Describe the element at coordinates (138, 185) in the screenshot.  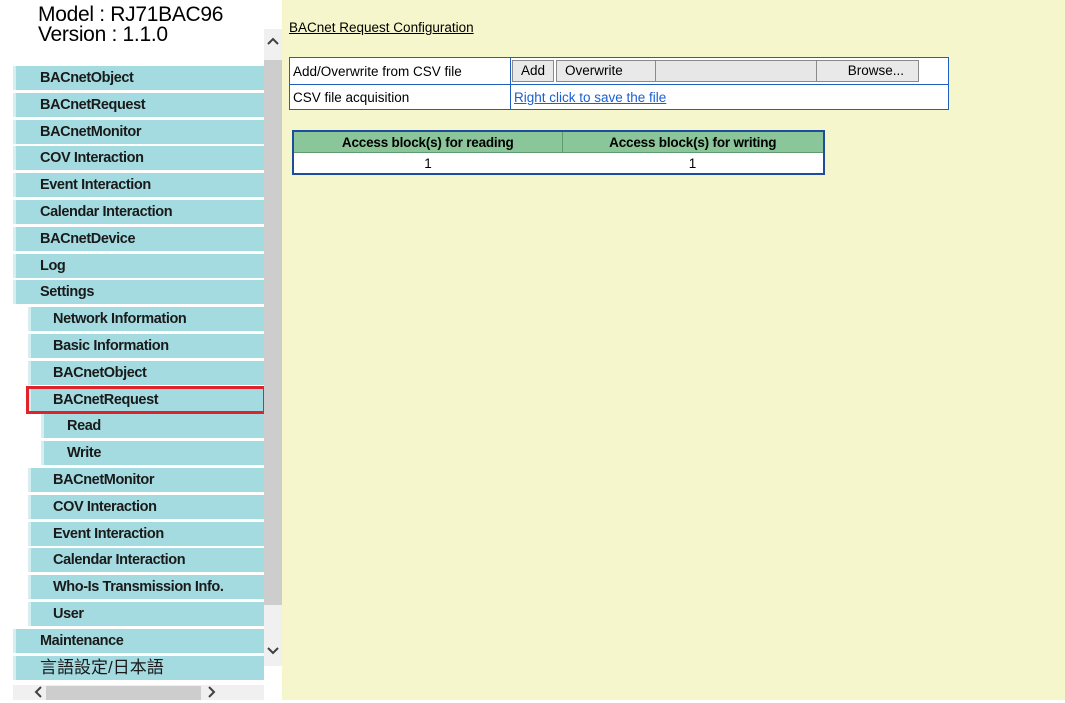
I see `nav-item-event-interaction: Event Interaction` at that location.